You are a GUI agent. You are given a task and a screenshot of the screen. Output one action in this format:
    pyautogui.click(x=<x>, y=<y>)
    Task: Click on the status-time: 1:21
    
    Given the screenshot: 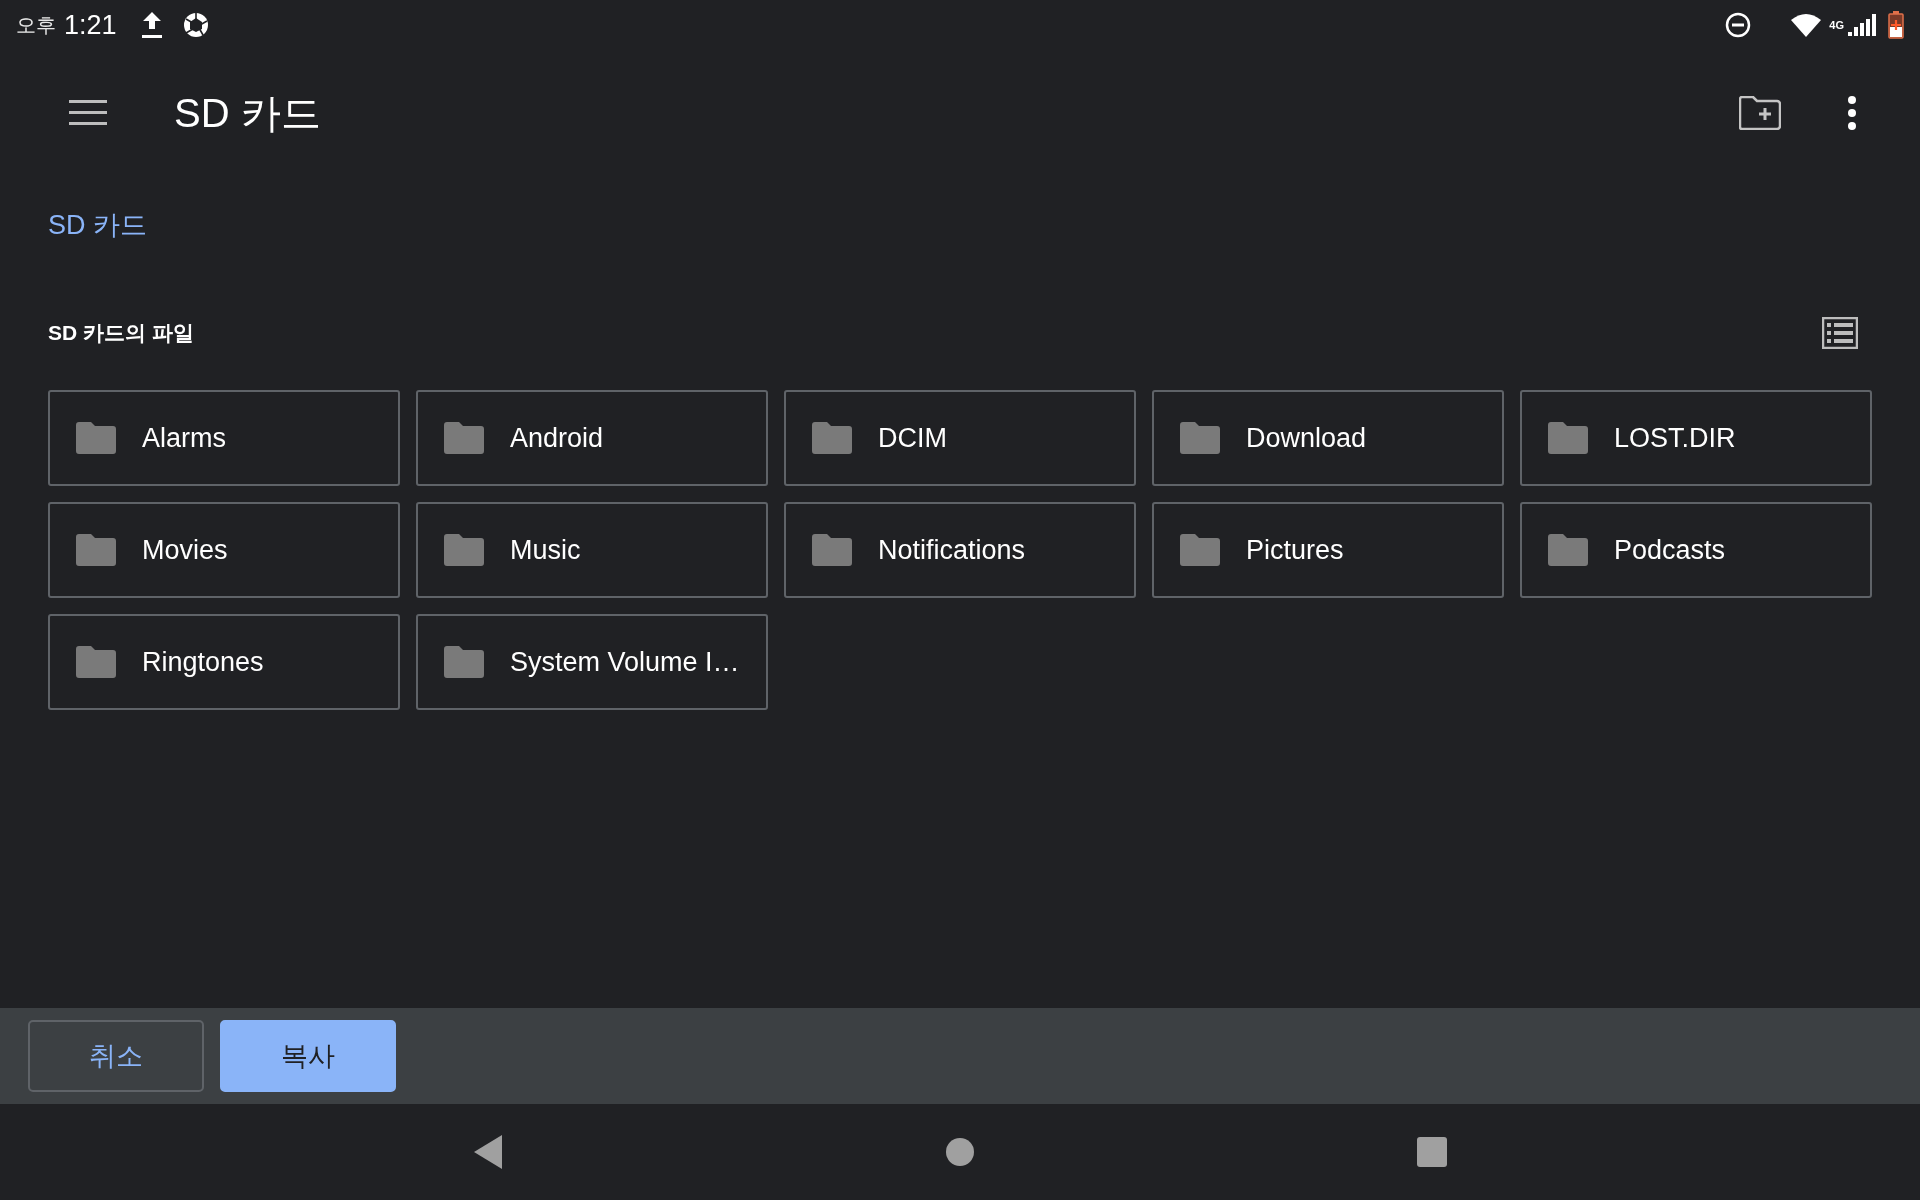 What is the action you would take?
    pyautogui.click(x=90, y=25)
    